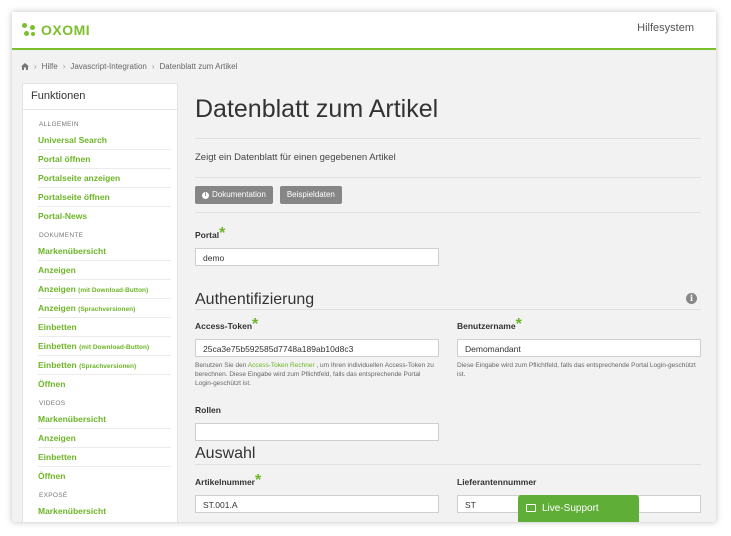  Describe the element at coordinates (221, 365) in the screenshot. I see `help-text: Benutzen Sie den` at that location.